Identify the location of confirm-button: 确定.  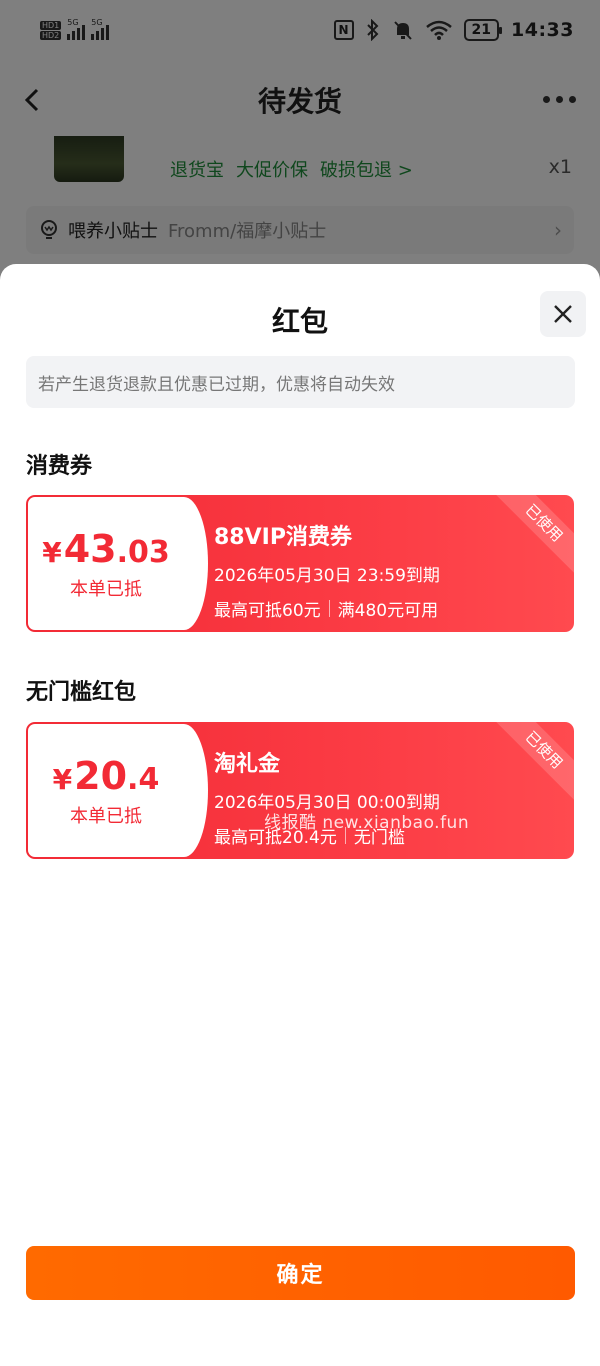
(300, 1273).